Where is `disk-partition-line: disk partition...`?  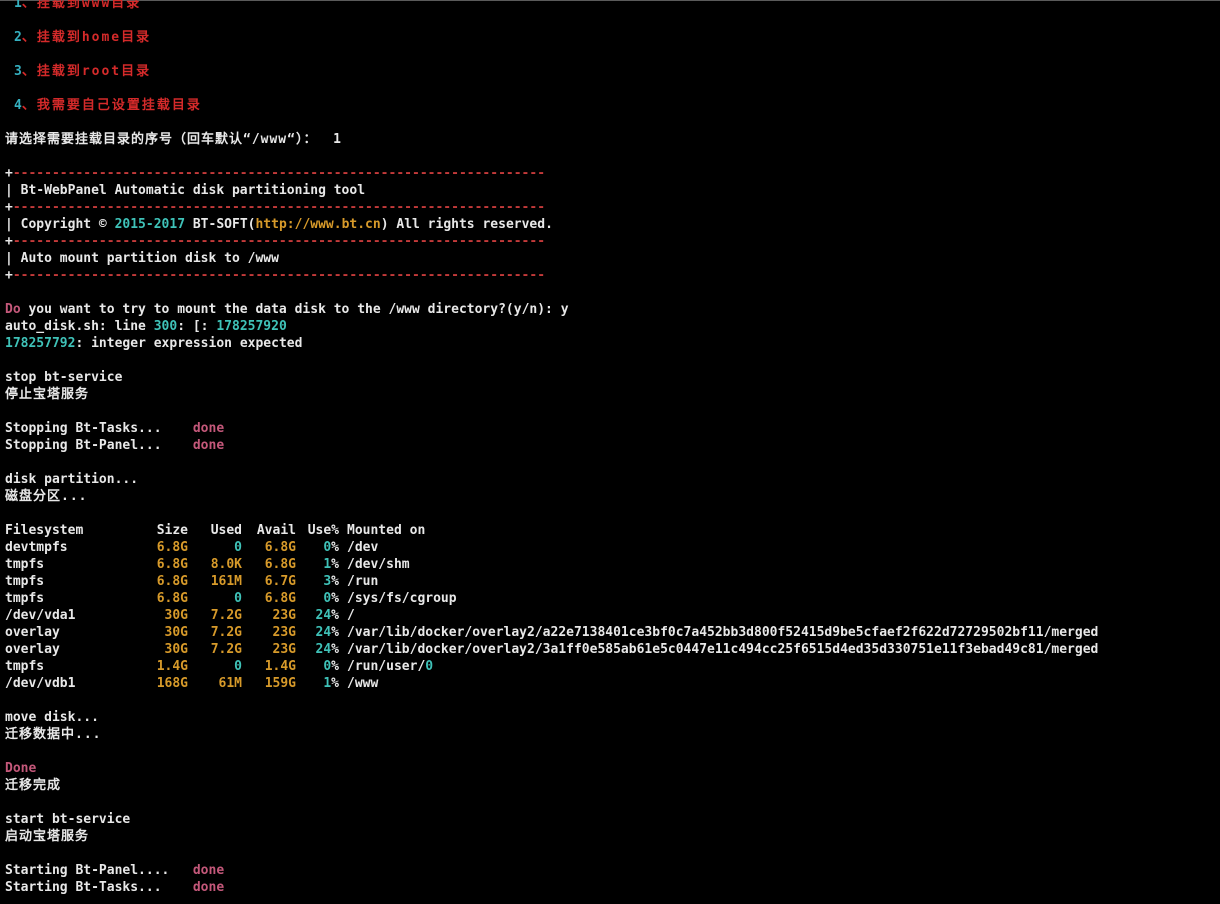 disk-partition-line: disk partition... is located at coordinates (72, 479).